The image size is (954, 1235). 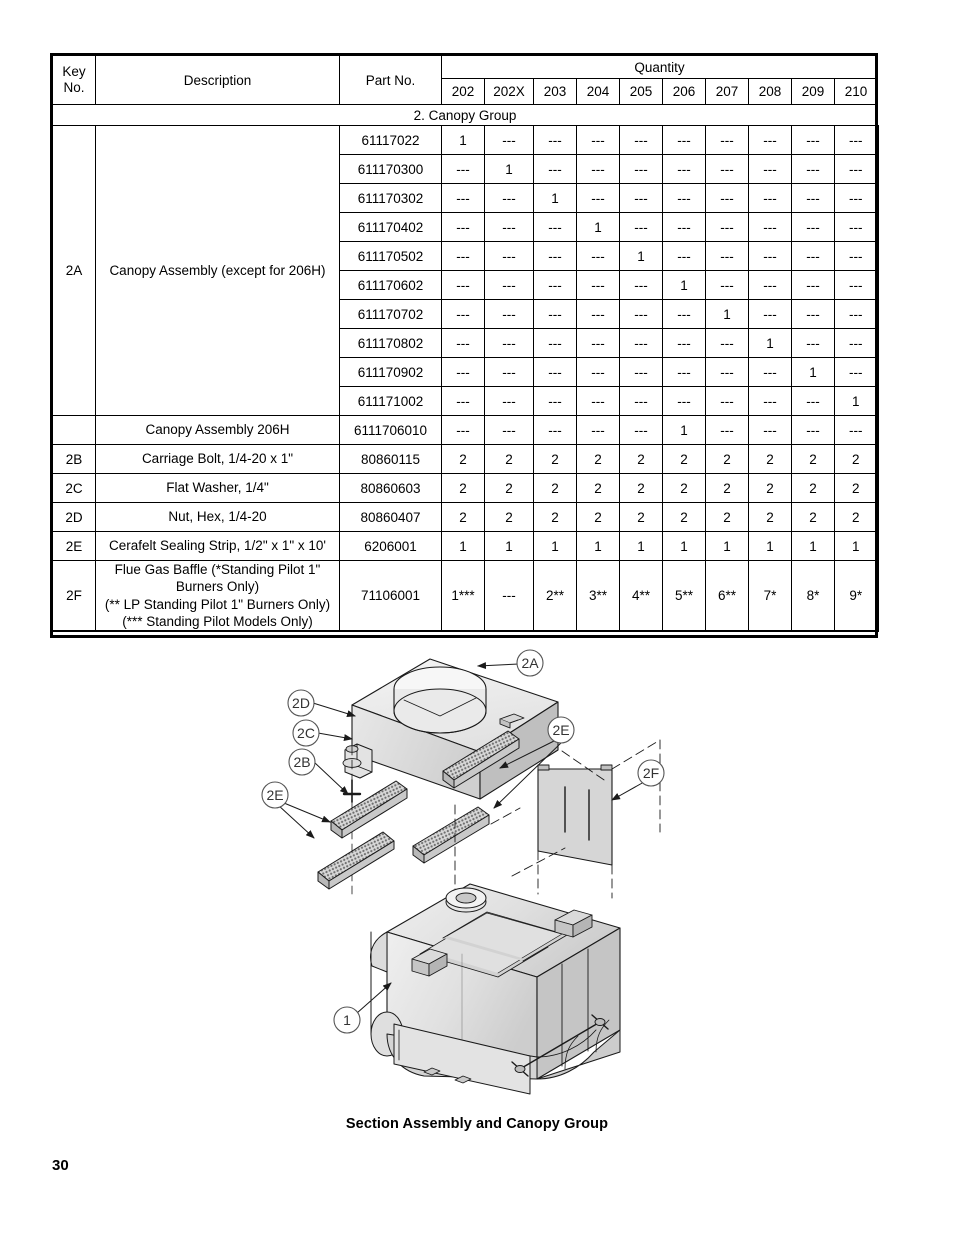 What do you see at coordinates (509, 91) in the screenshot?
I see `header-model-202x: 202X` at bounding box center [509, 91].